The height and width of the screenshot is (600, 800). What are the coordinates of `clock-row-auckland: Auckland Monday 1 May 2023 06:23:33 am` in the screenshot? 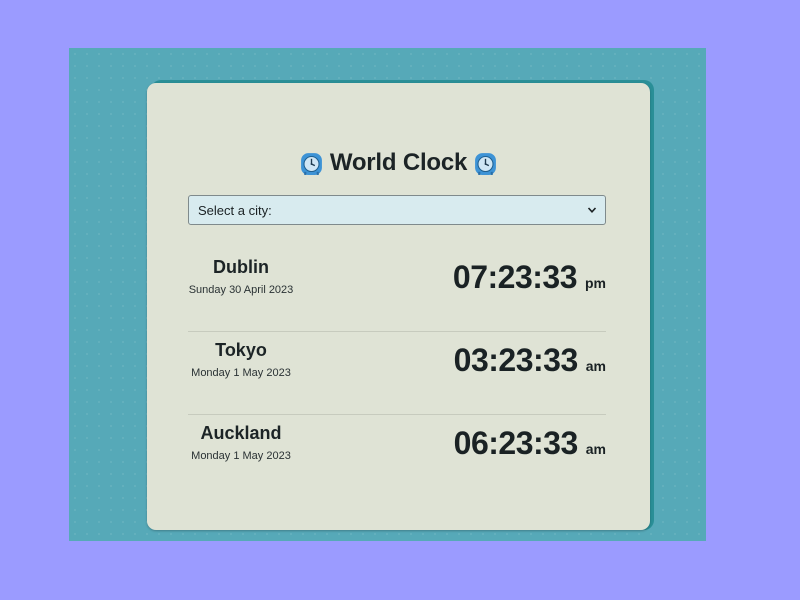 It's located at (397, 456).